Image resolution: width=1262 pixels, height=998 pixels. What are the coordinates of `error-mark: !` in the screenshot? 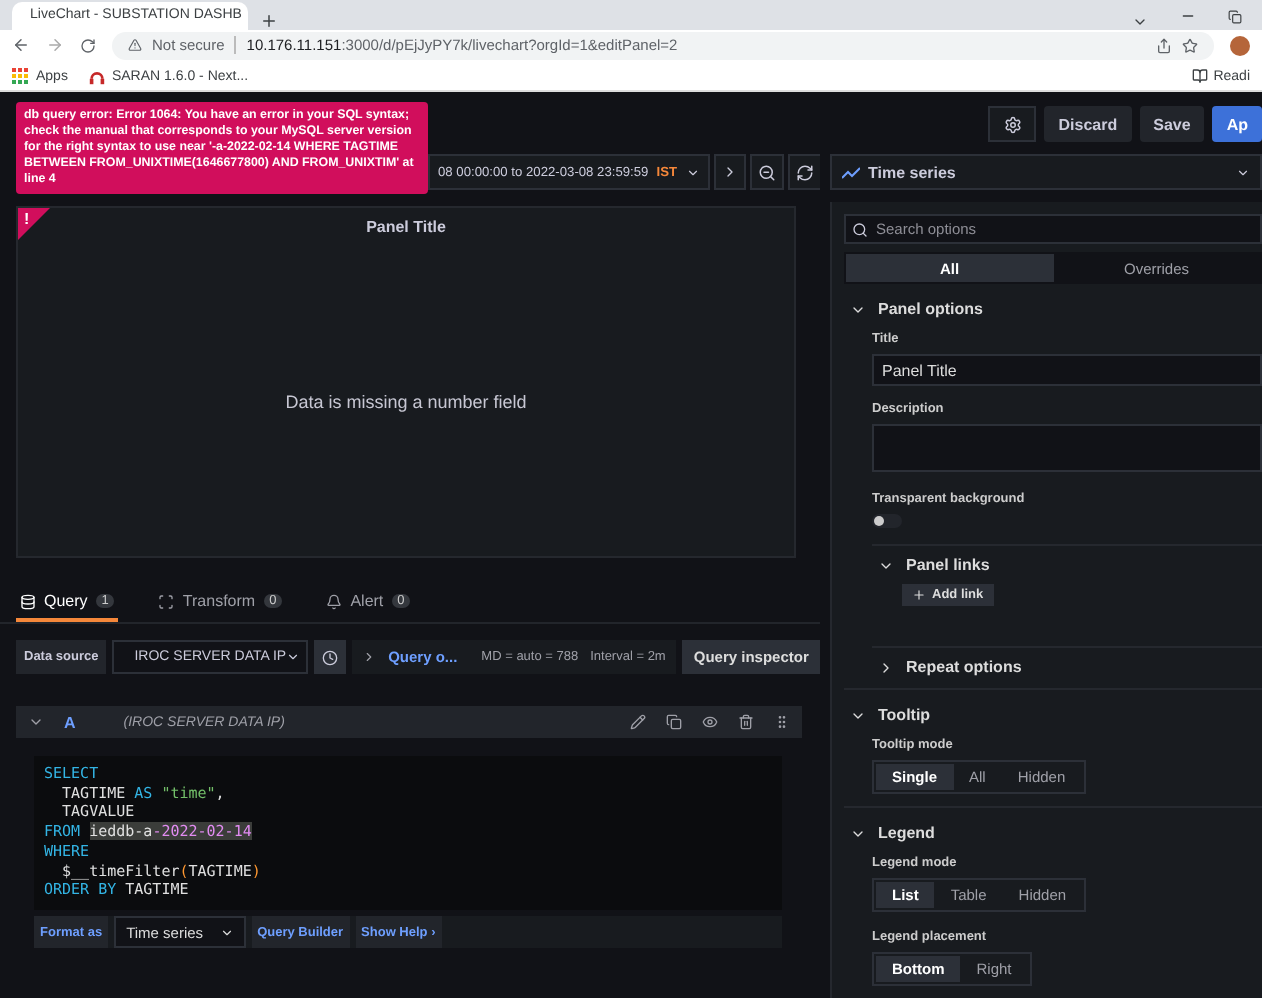 It's located at (27, 219).